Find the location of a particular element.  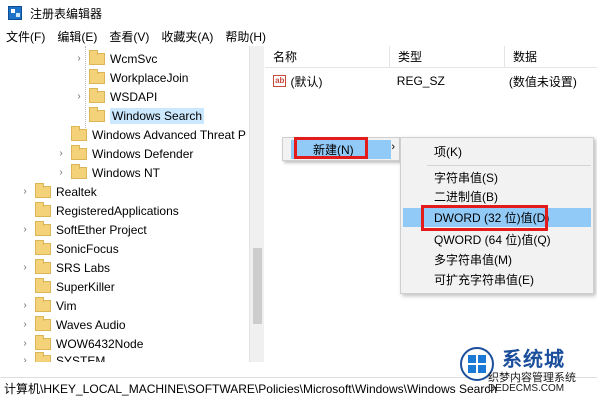

column-header-name: 名称 is located at coordinates (327, 56).